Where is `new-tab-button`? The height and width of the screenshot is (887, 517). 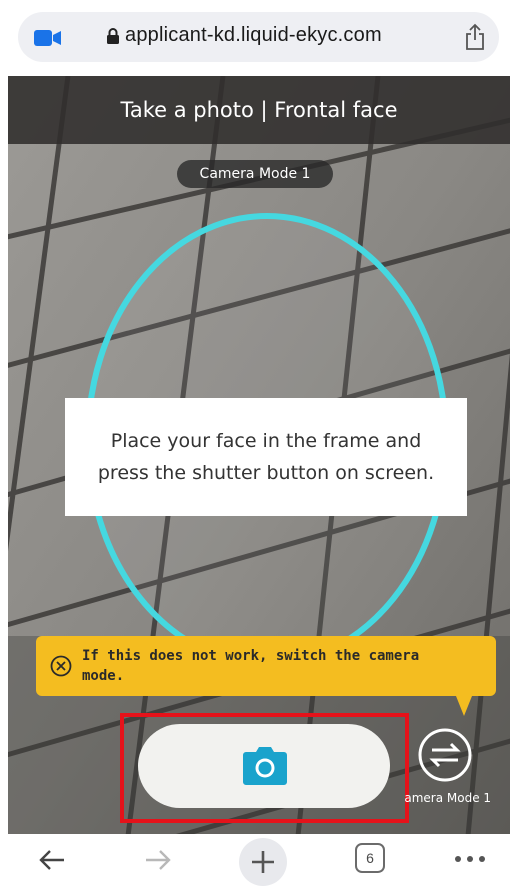 new-tab-button is located at coordinates (263, 862).